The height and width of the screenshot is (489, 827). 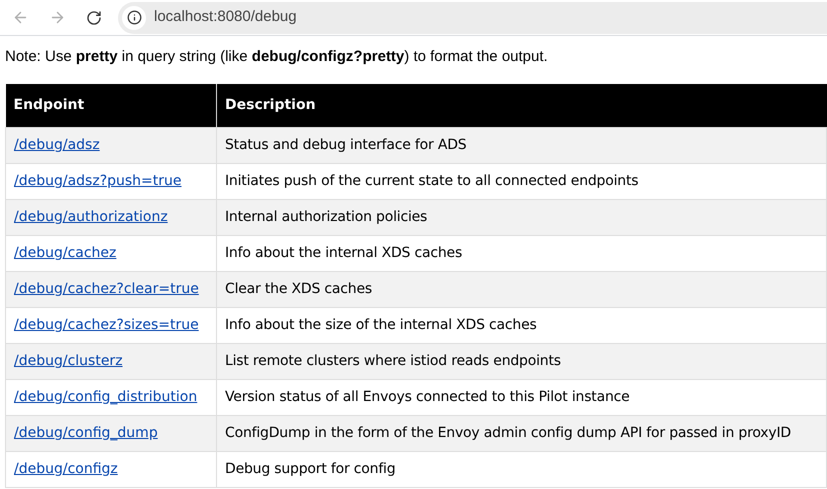 I want to click on endpoint-link: /debug/authorizationz, so click(x=91, y=217).